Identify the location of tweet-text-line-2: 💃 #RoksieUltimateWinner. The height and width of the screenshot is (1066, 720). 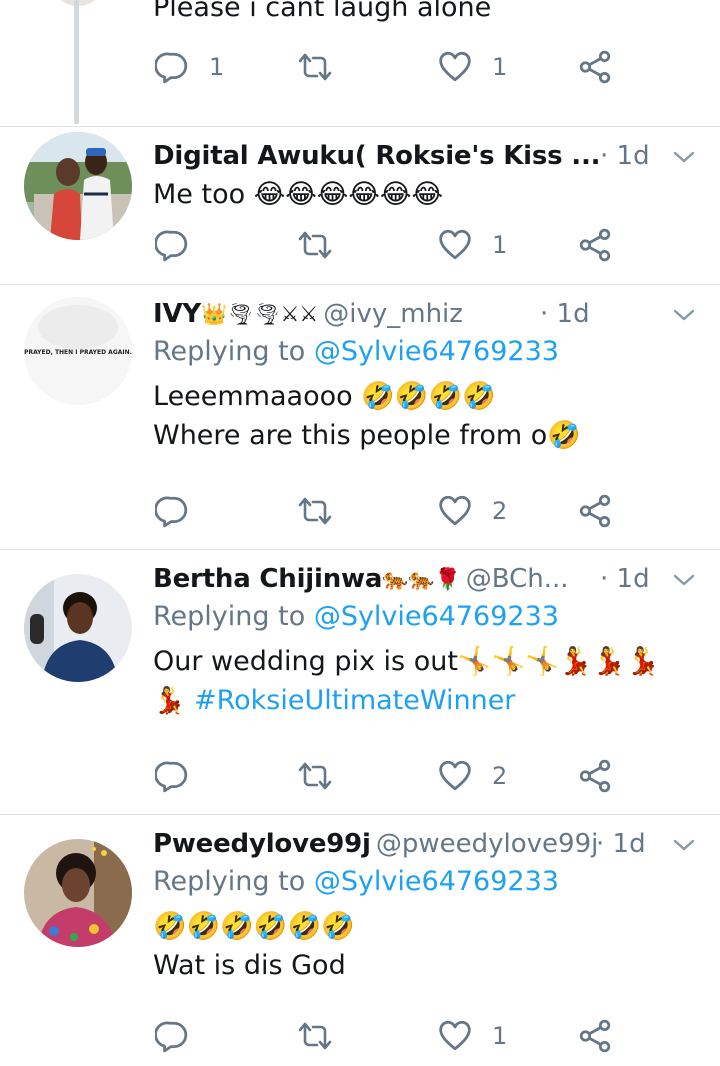
(436, 701).